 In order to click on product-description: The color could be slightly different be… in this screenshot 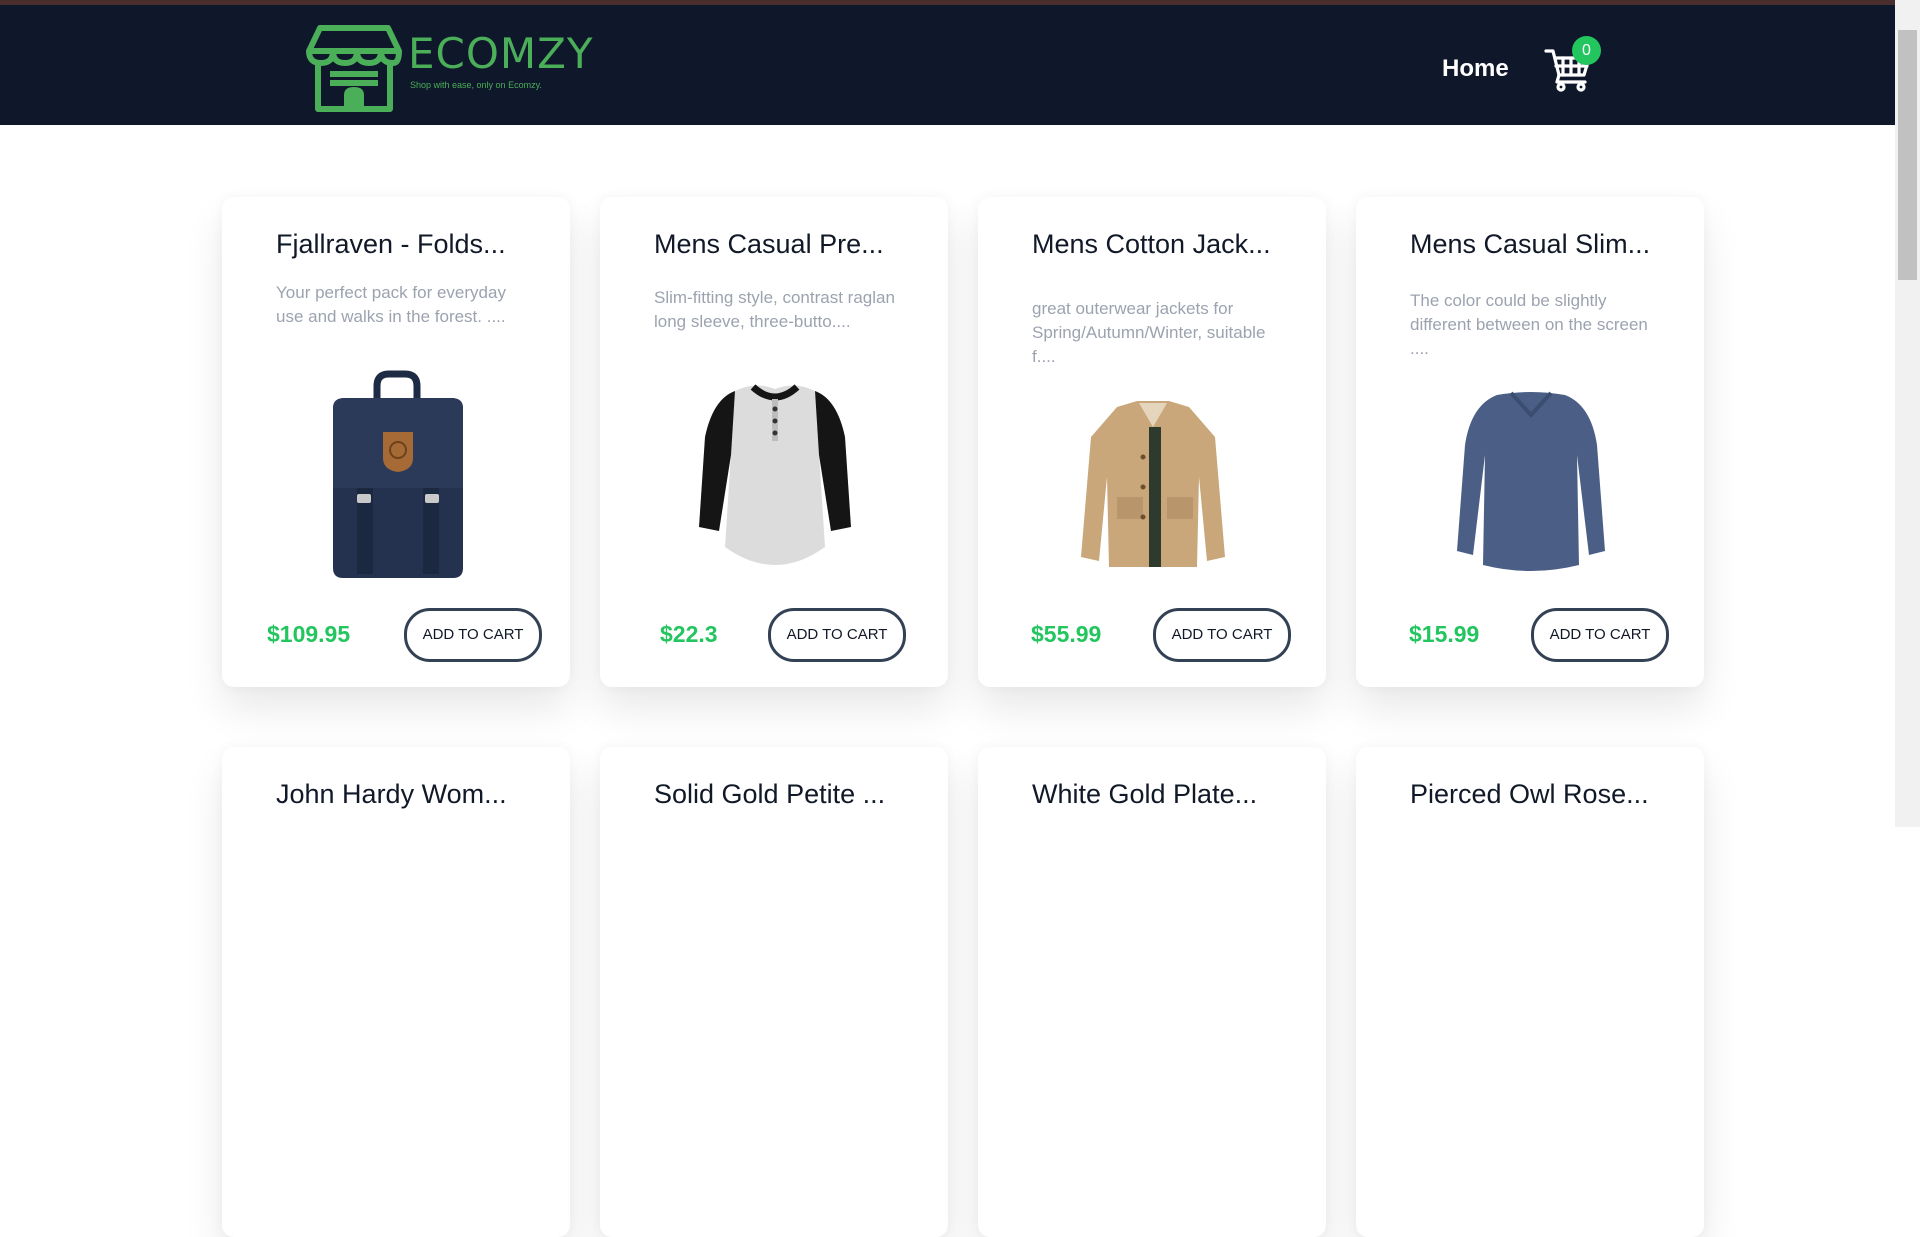, I will do `click(1529, 324)`.